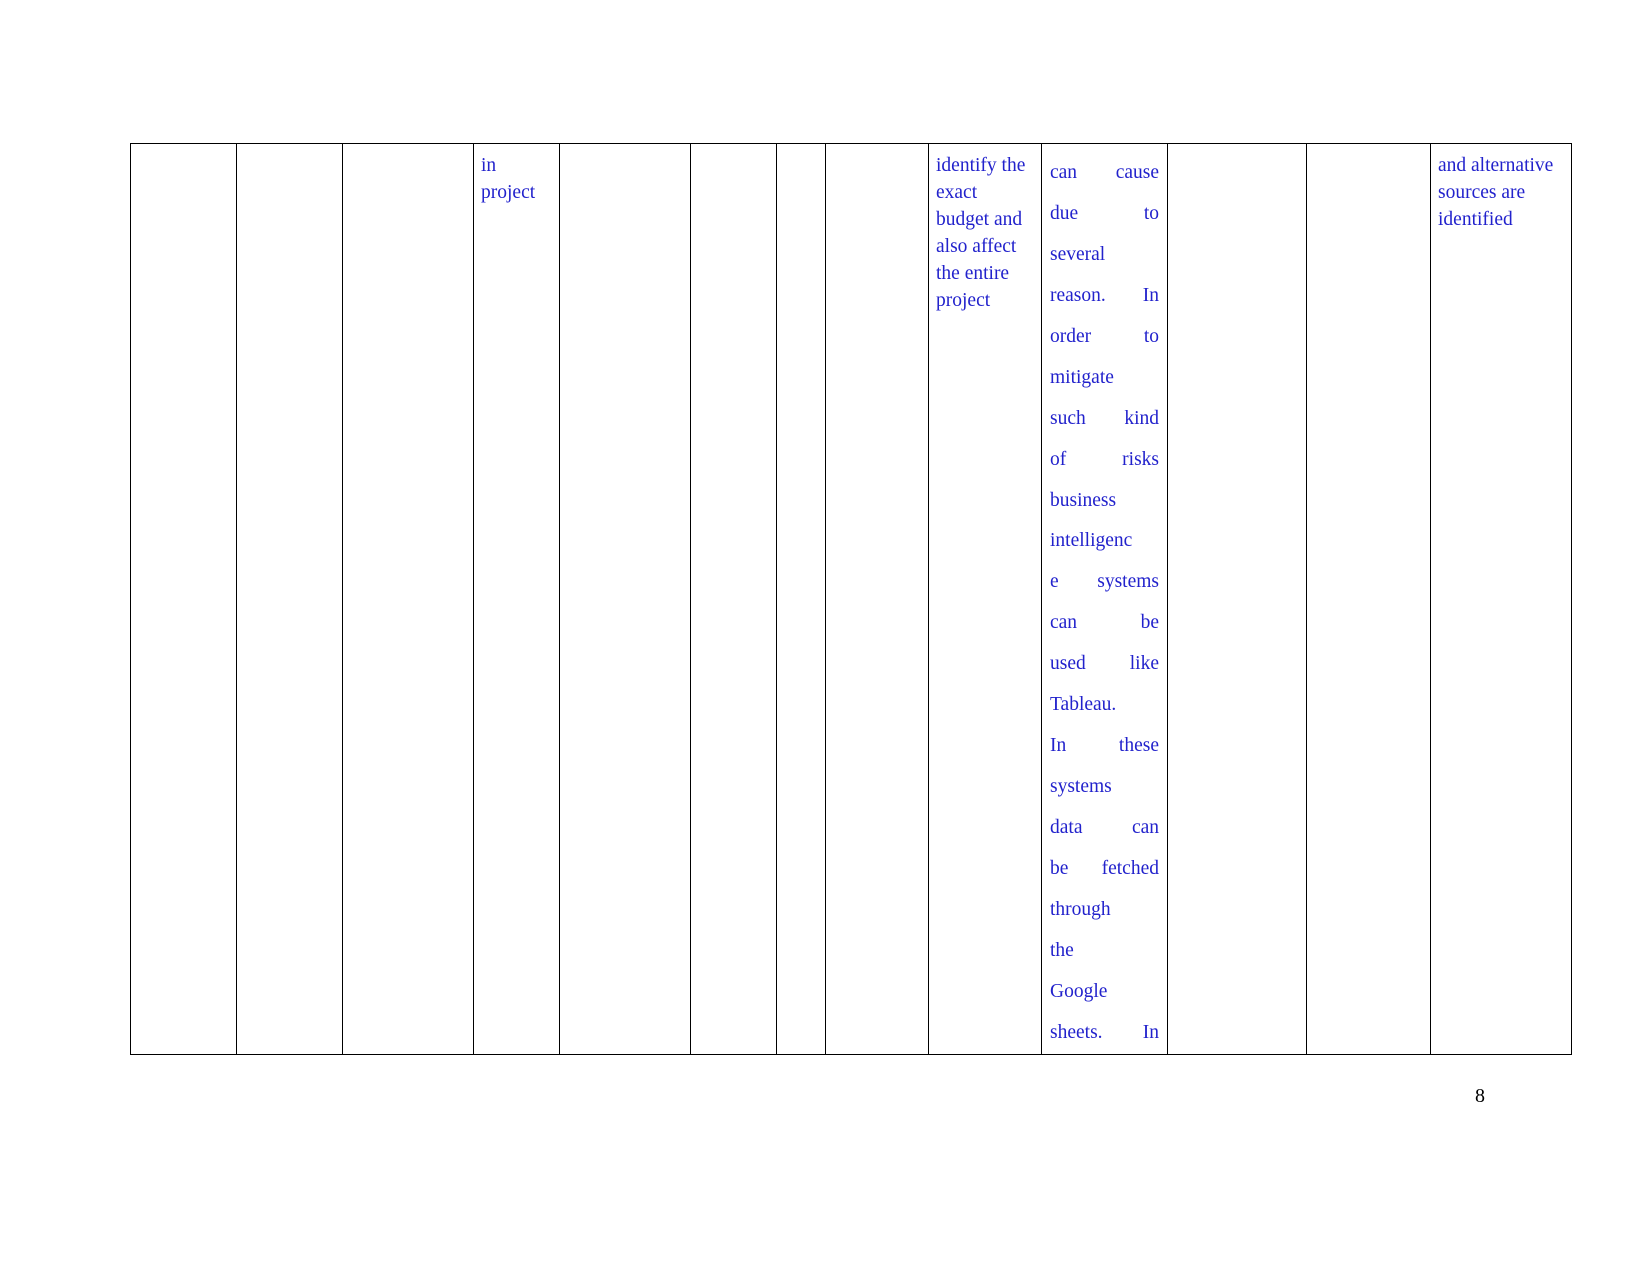 Image resolution: width=1651 pixels, height=1275 pixels. I want to click on justified-line: several, so click(1078, 254).